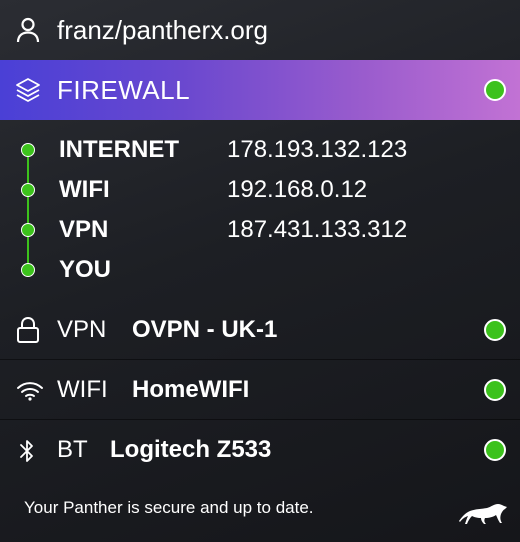 The image size is (520, 542). Describe the element at coordinates (495, 450) in the screenshot. I see `bluetooth-status-dot` at that location.